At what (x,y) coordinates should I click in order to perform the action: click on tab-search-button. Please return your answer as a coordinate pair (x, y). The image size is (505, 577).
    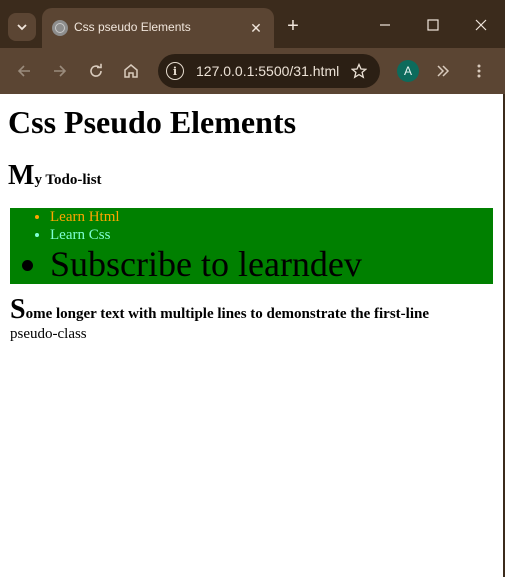
    Looking at the image, I should click on (22, 27).